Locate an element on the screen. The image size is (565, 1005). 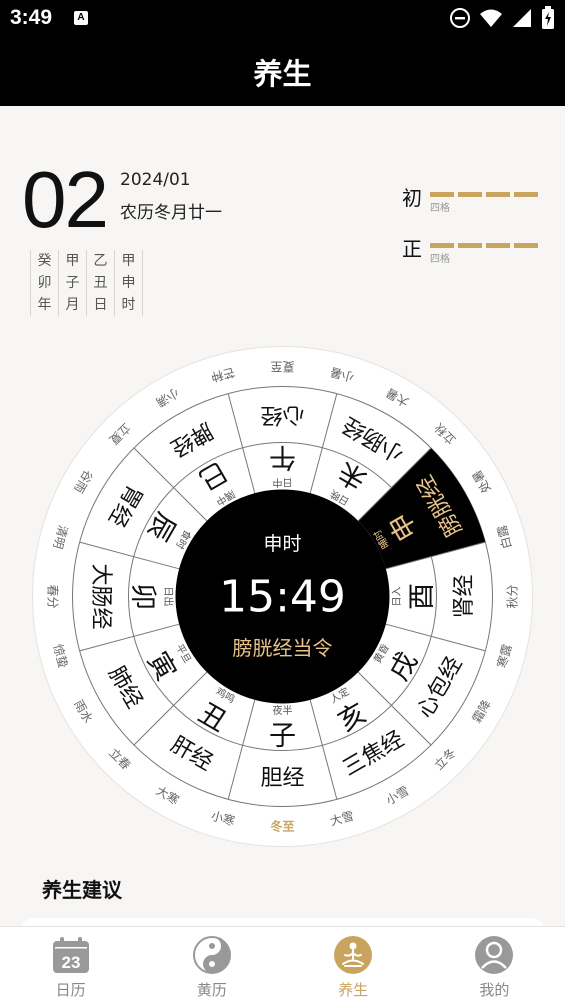
advice-title: 养生建议 is located at coordinates (82, 890).